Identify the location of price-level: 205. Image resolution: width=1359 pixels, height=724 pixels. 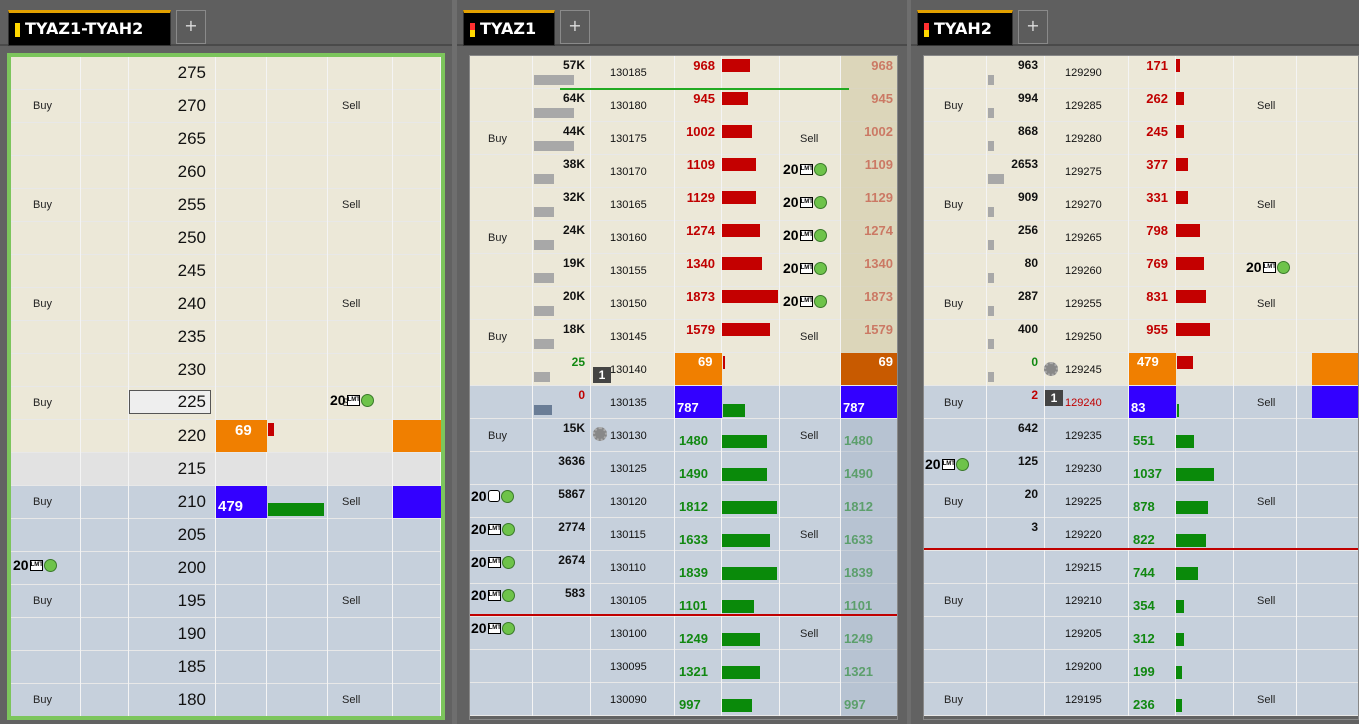
(192, 535).